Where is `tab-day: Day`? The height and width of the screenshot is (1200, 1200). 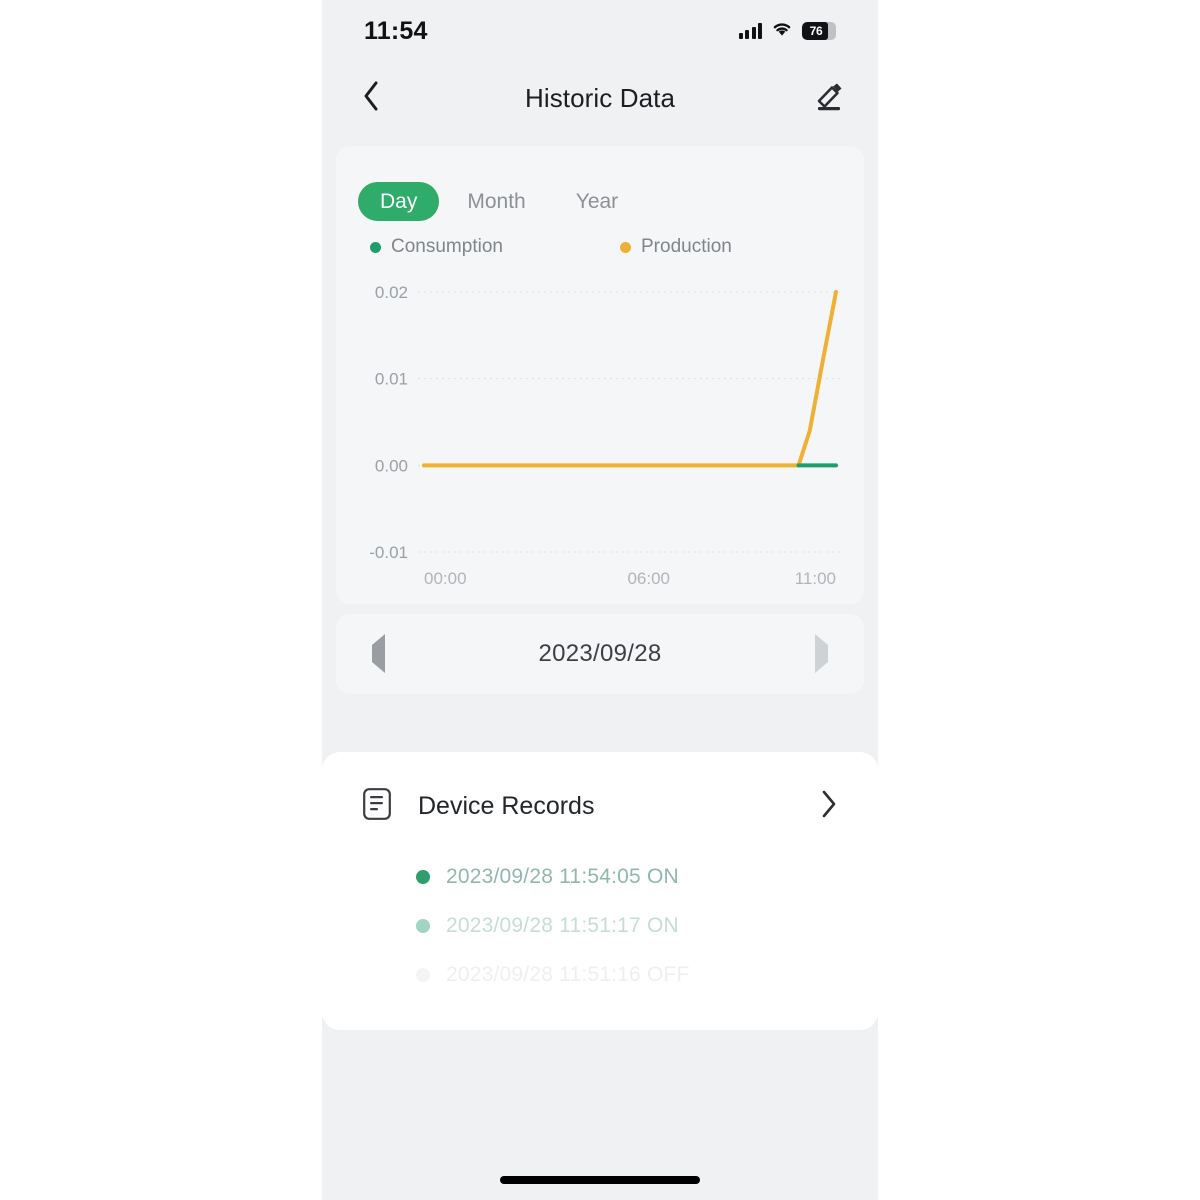
tab-day: Day is located at coordinates (399, 201).